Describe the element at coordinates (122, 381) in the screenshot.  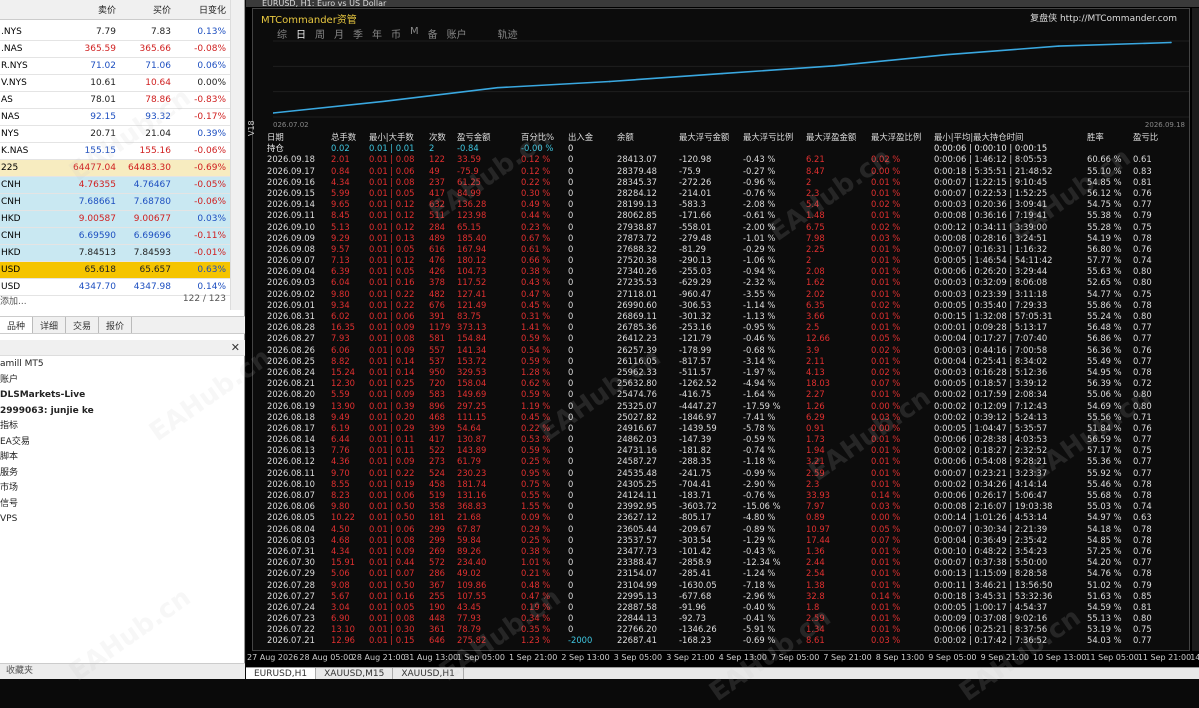
I see `navigator-item: 账户` at that location.